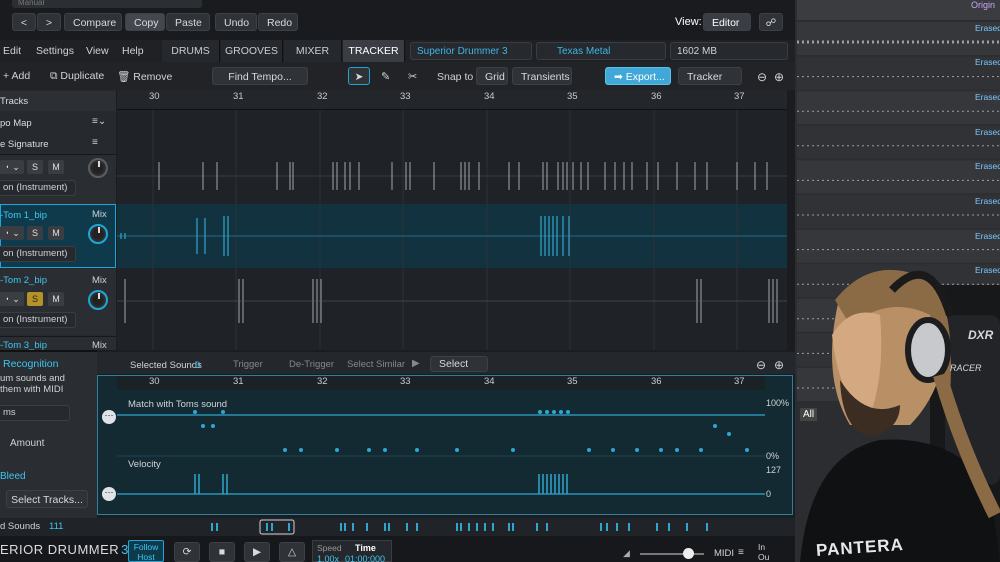 Image resolution: width=1000 pixels, height=562 pixels. Describe the element at coordinates (56, 233) in the screenshot. I see `tom1-mute-button: M` at that location.